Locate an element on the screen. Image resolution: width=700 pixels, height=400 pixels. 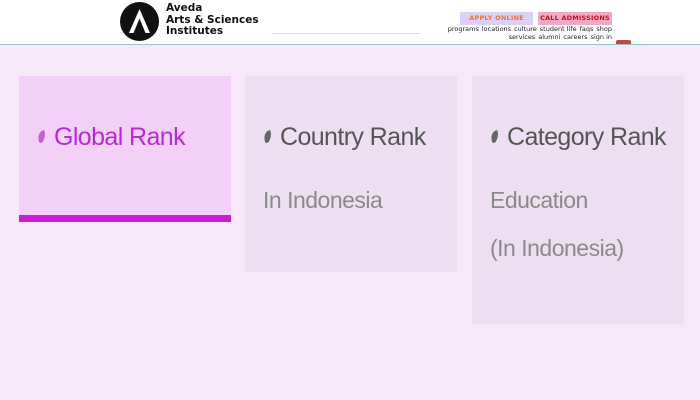
nav-link-careers: careers is located at coordinates (575, 37).